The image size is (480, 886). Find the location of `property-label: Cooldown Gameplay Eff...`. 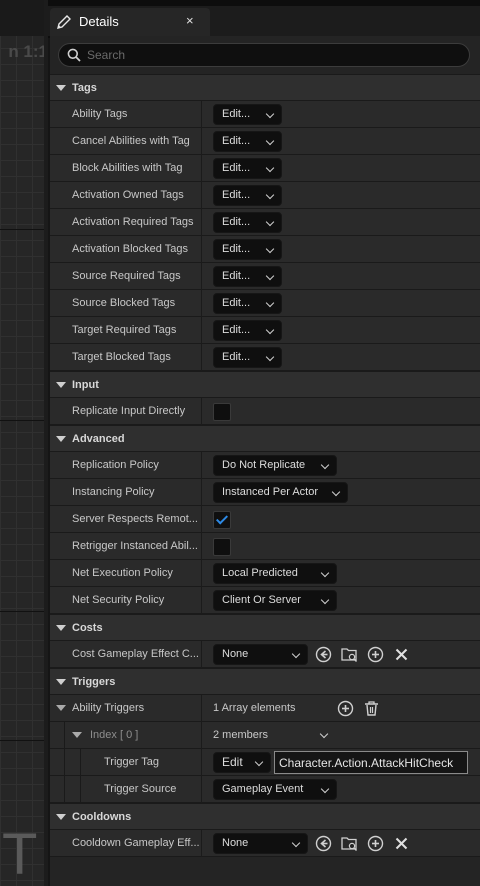

property-label: Cooldown Gameplay Eff... is located at coordinates (136, 843).